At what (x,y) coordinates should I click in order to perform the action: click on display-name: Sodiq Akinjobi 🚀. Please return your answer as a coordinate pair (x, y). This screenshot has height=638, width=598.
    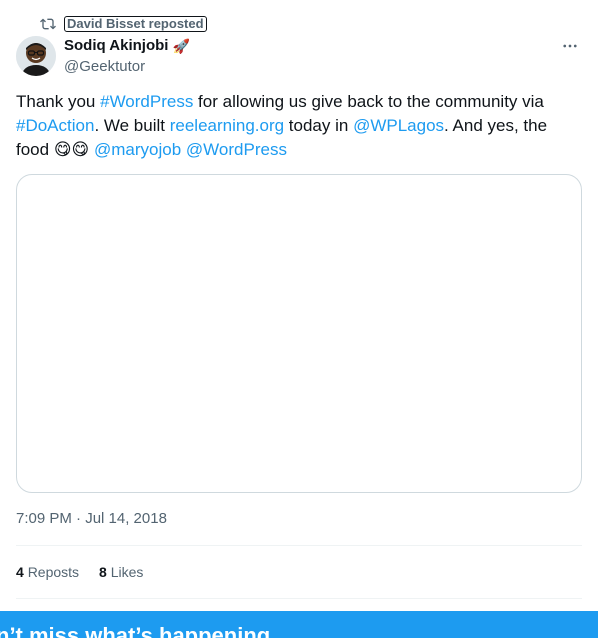
    Looking at the image, I should click on (127, 46).